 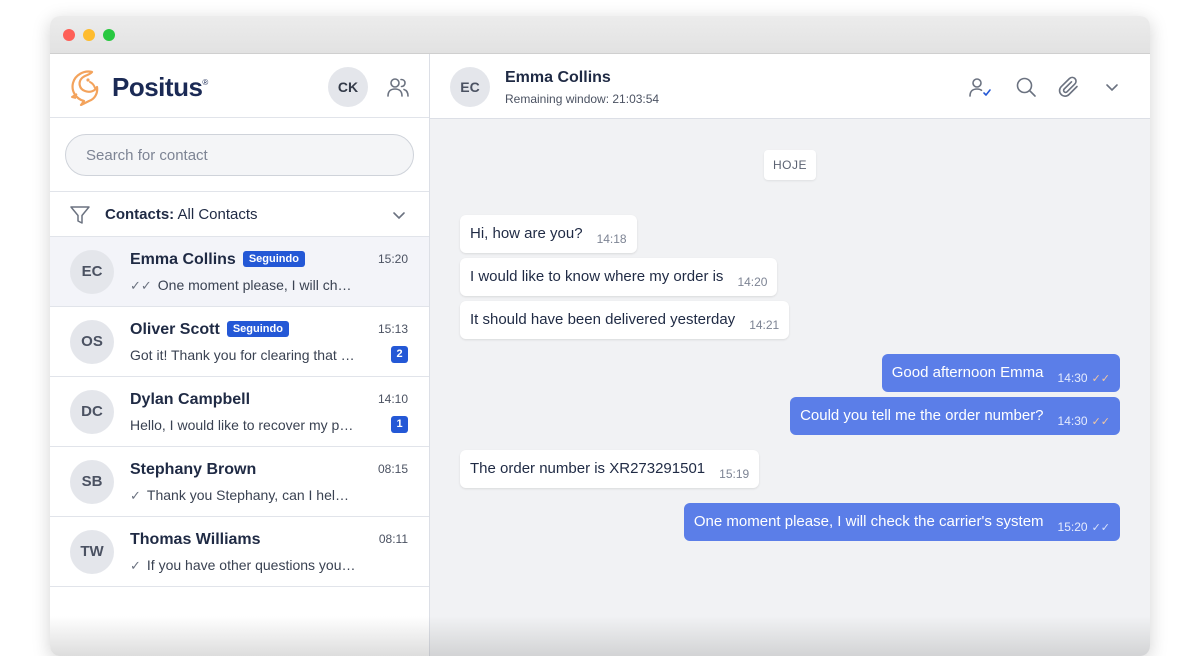 I want to click on dolphin-logo-icon, so click(x=85, y=88).